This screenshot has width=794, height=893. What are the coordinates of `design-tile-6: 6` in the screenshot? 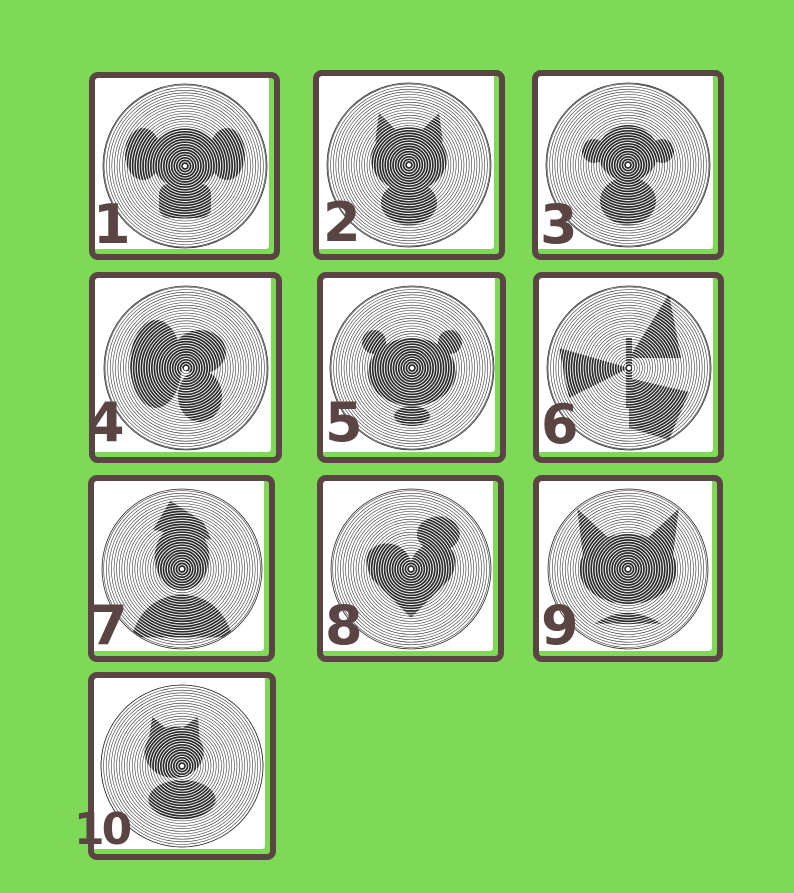 It's located at (628, 367).